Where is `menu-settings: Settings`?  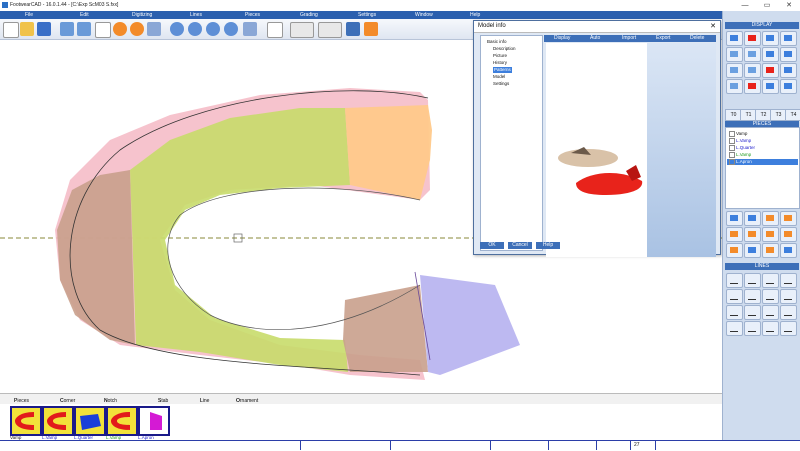 menu-settings: Settings is located at coordinates (367, 15).